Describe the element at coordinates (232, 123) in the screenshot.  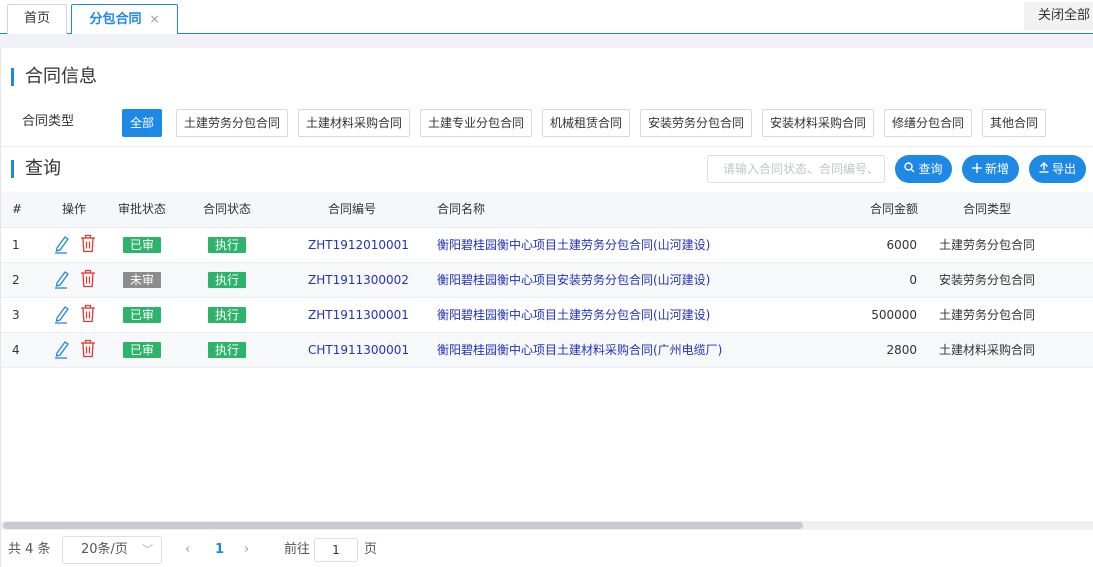
I see `type-filter-civil-labor: 土建劳务分包合同` at that location.